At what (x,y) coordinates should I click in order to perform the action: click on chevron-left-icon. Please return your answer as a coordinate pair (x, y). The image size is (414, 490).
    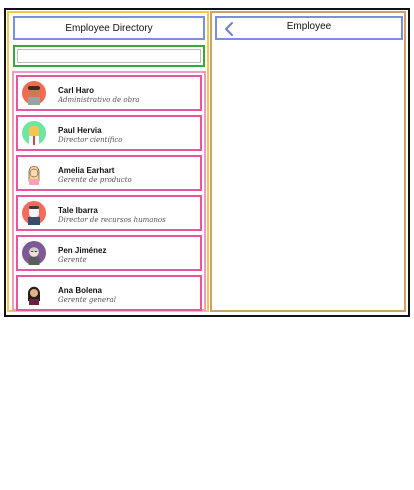
    Looking at the image, I should click on (229, 29).